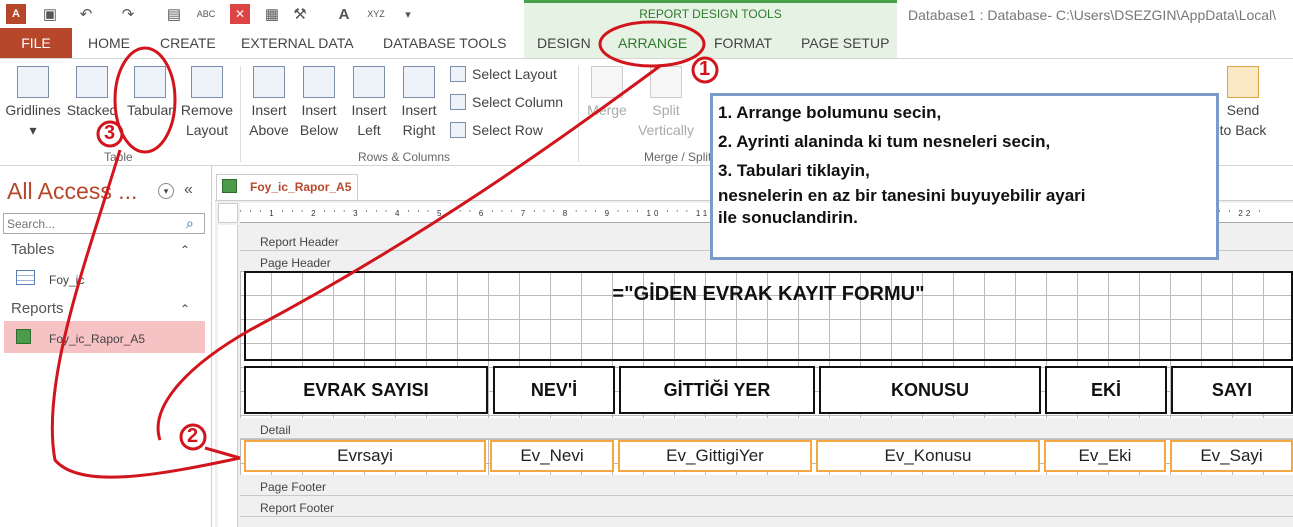 The height and width of the screenshot is (527, 1293). Describe the element at coordinates (652, 44) in the screenshot. I see `arrange-highlight-ellipse` at that location.